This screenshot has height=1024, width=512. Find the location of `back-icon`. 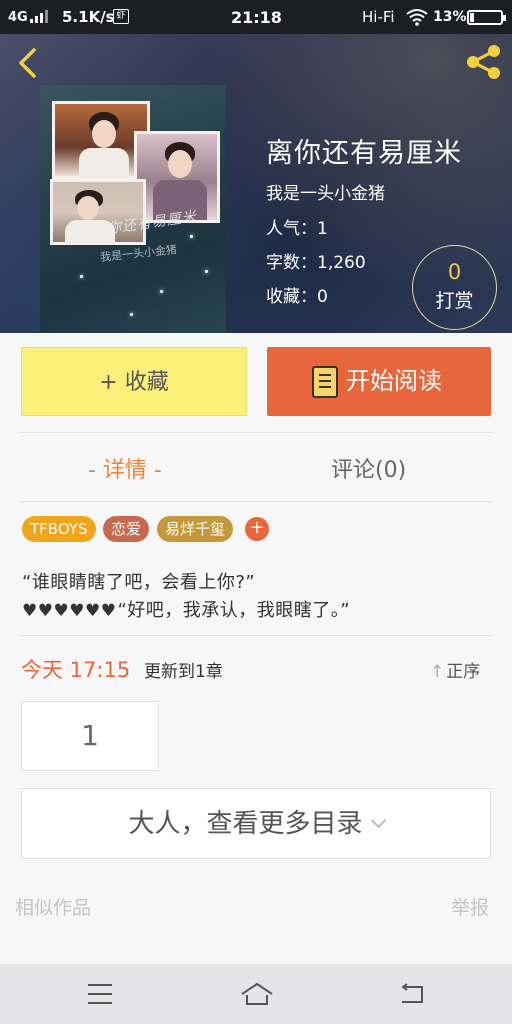

back-icon is located at coordinates (29, 63).